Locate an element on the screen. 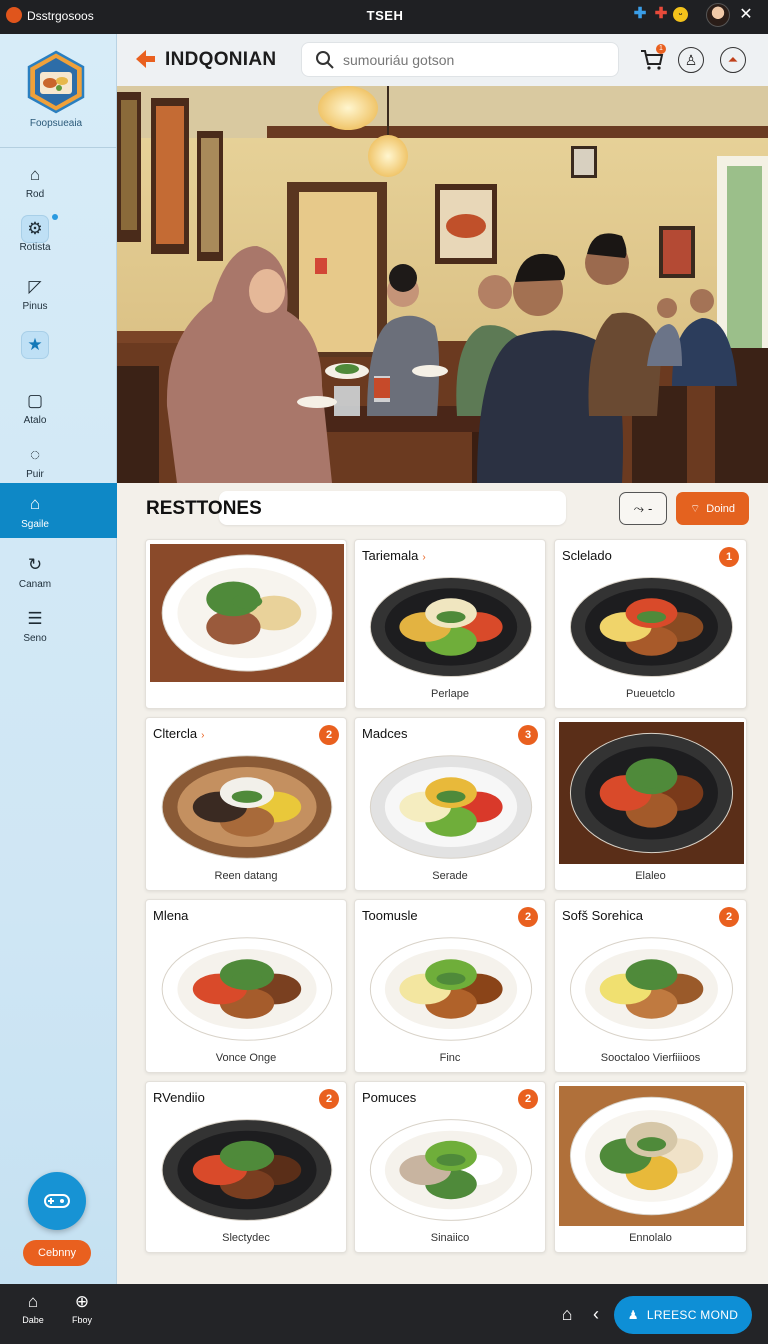 The height and width of the screenshot is (1344, 768). house-icon: ⌂ is located at coordinates (35, 503).